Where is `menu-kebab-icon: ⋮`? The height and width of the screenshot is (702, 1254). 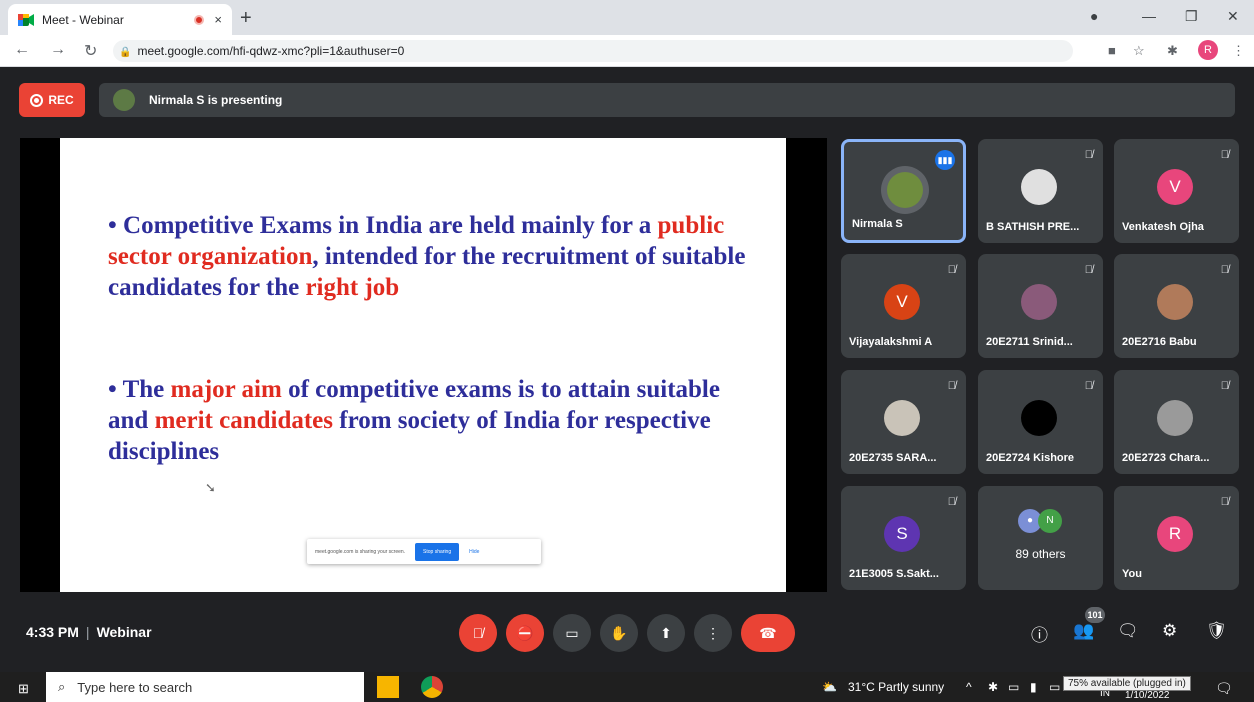
menu-kebab-icon: ⋮ is located at coordinates (1238, 51).